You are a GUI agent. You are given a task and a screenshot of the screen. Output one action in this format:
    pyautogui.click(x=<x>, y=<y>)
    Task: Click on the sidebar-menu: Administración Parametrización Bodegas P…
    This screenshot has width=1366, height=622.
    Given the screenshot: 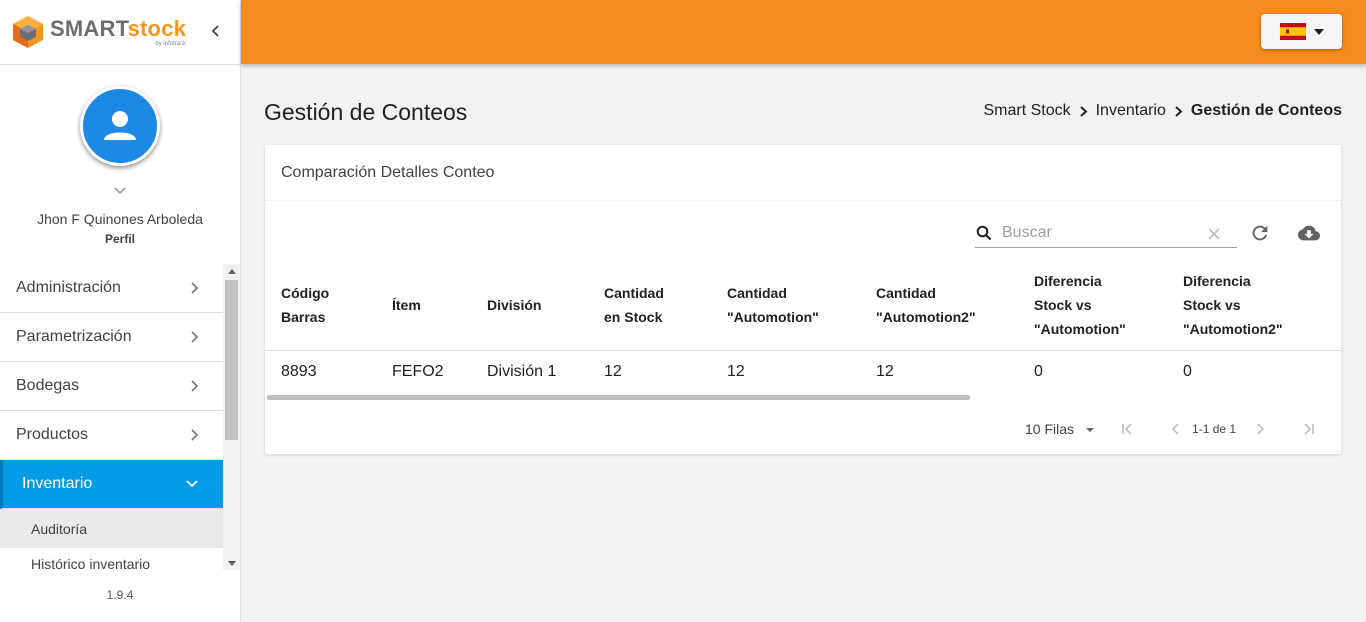 What is the action you would take?
    pyautogui.click(x=111, y=417)
    